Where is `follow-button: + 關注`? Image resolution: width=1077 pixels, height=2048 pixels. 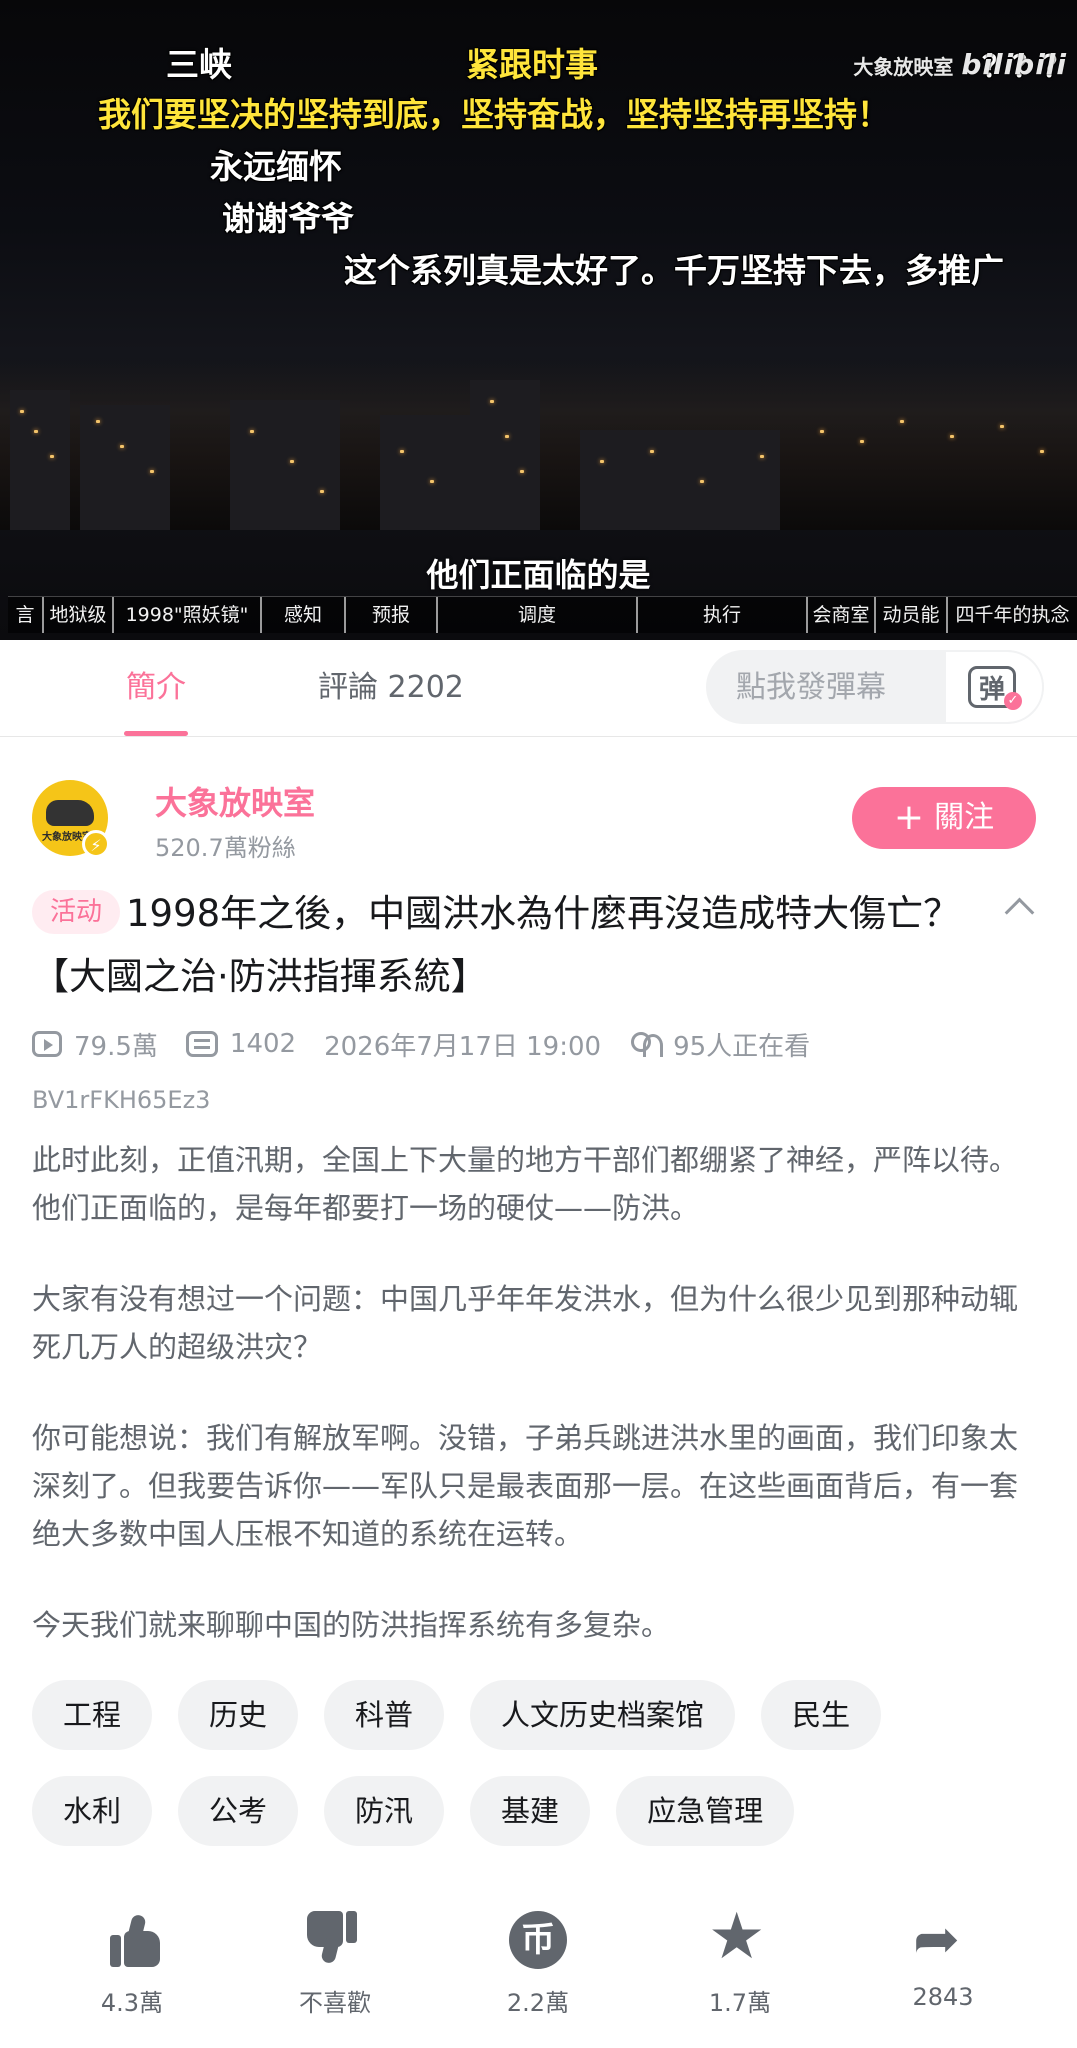
follow-button: + 關注 is located at coordinates (944, 818).